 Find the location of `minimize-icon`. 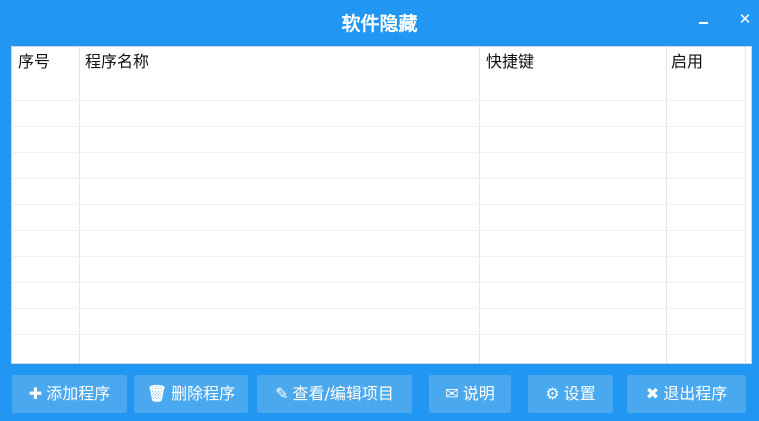

minimize-icon is located at coordinates (703, 23).